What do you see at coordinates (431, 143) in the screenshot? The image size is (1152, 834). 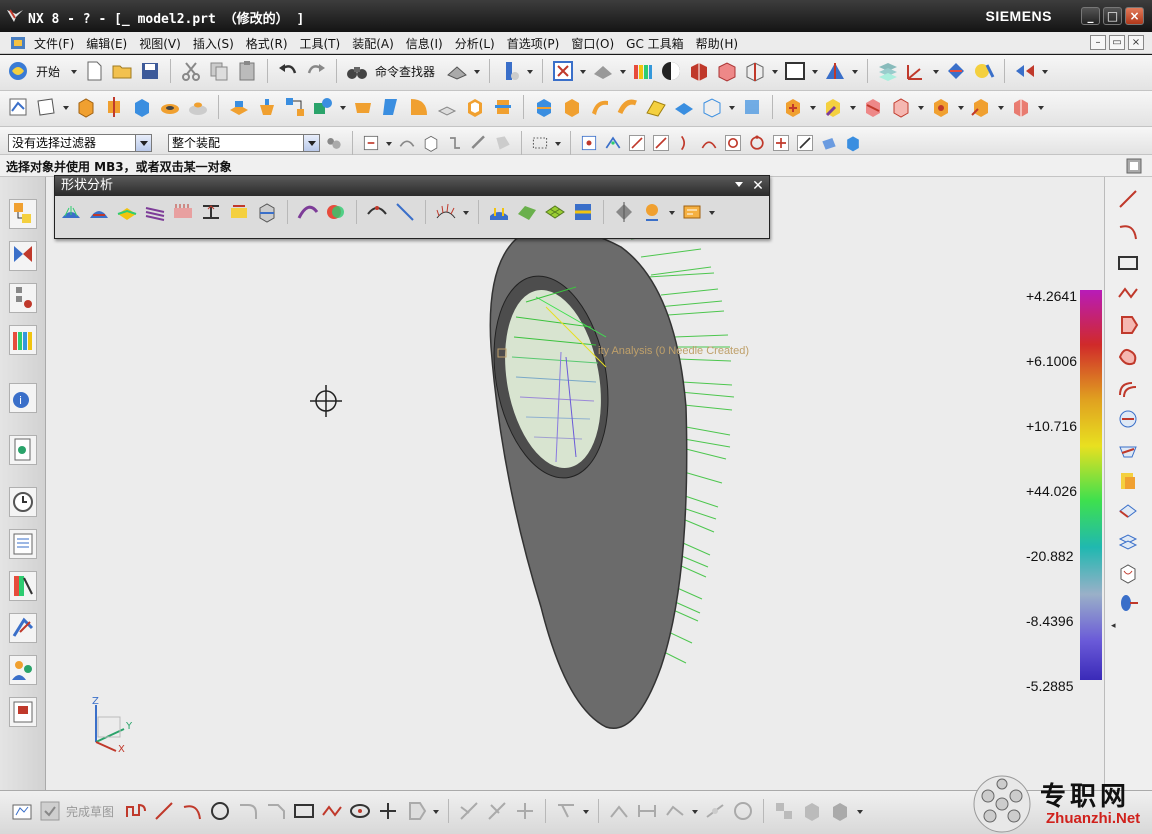 I see `select-body-icon` at bounding box center [431, 143].